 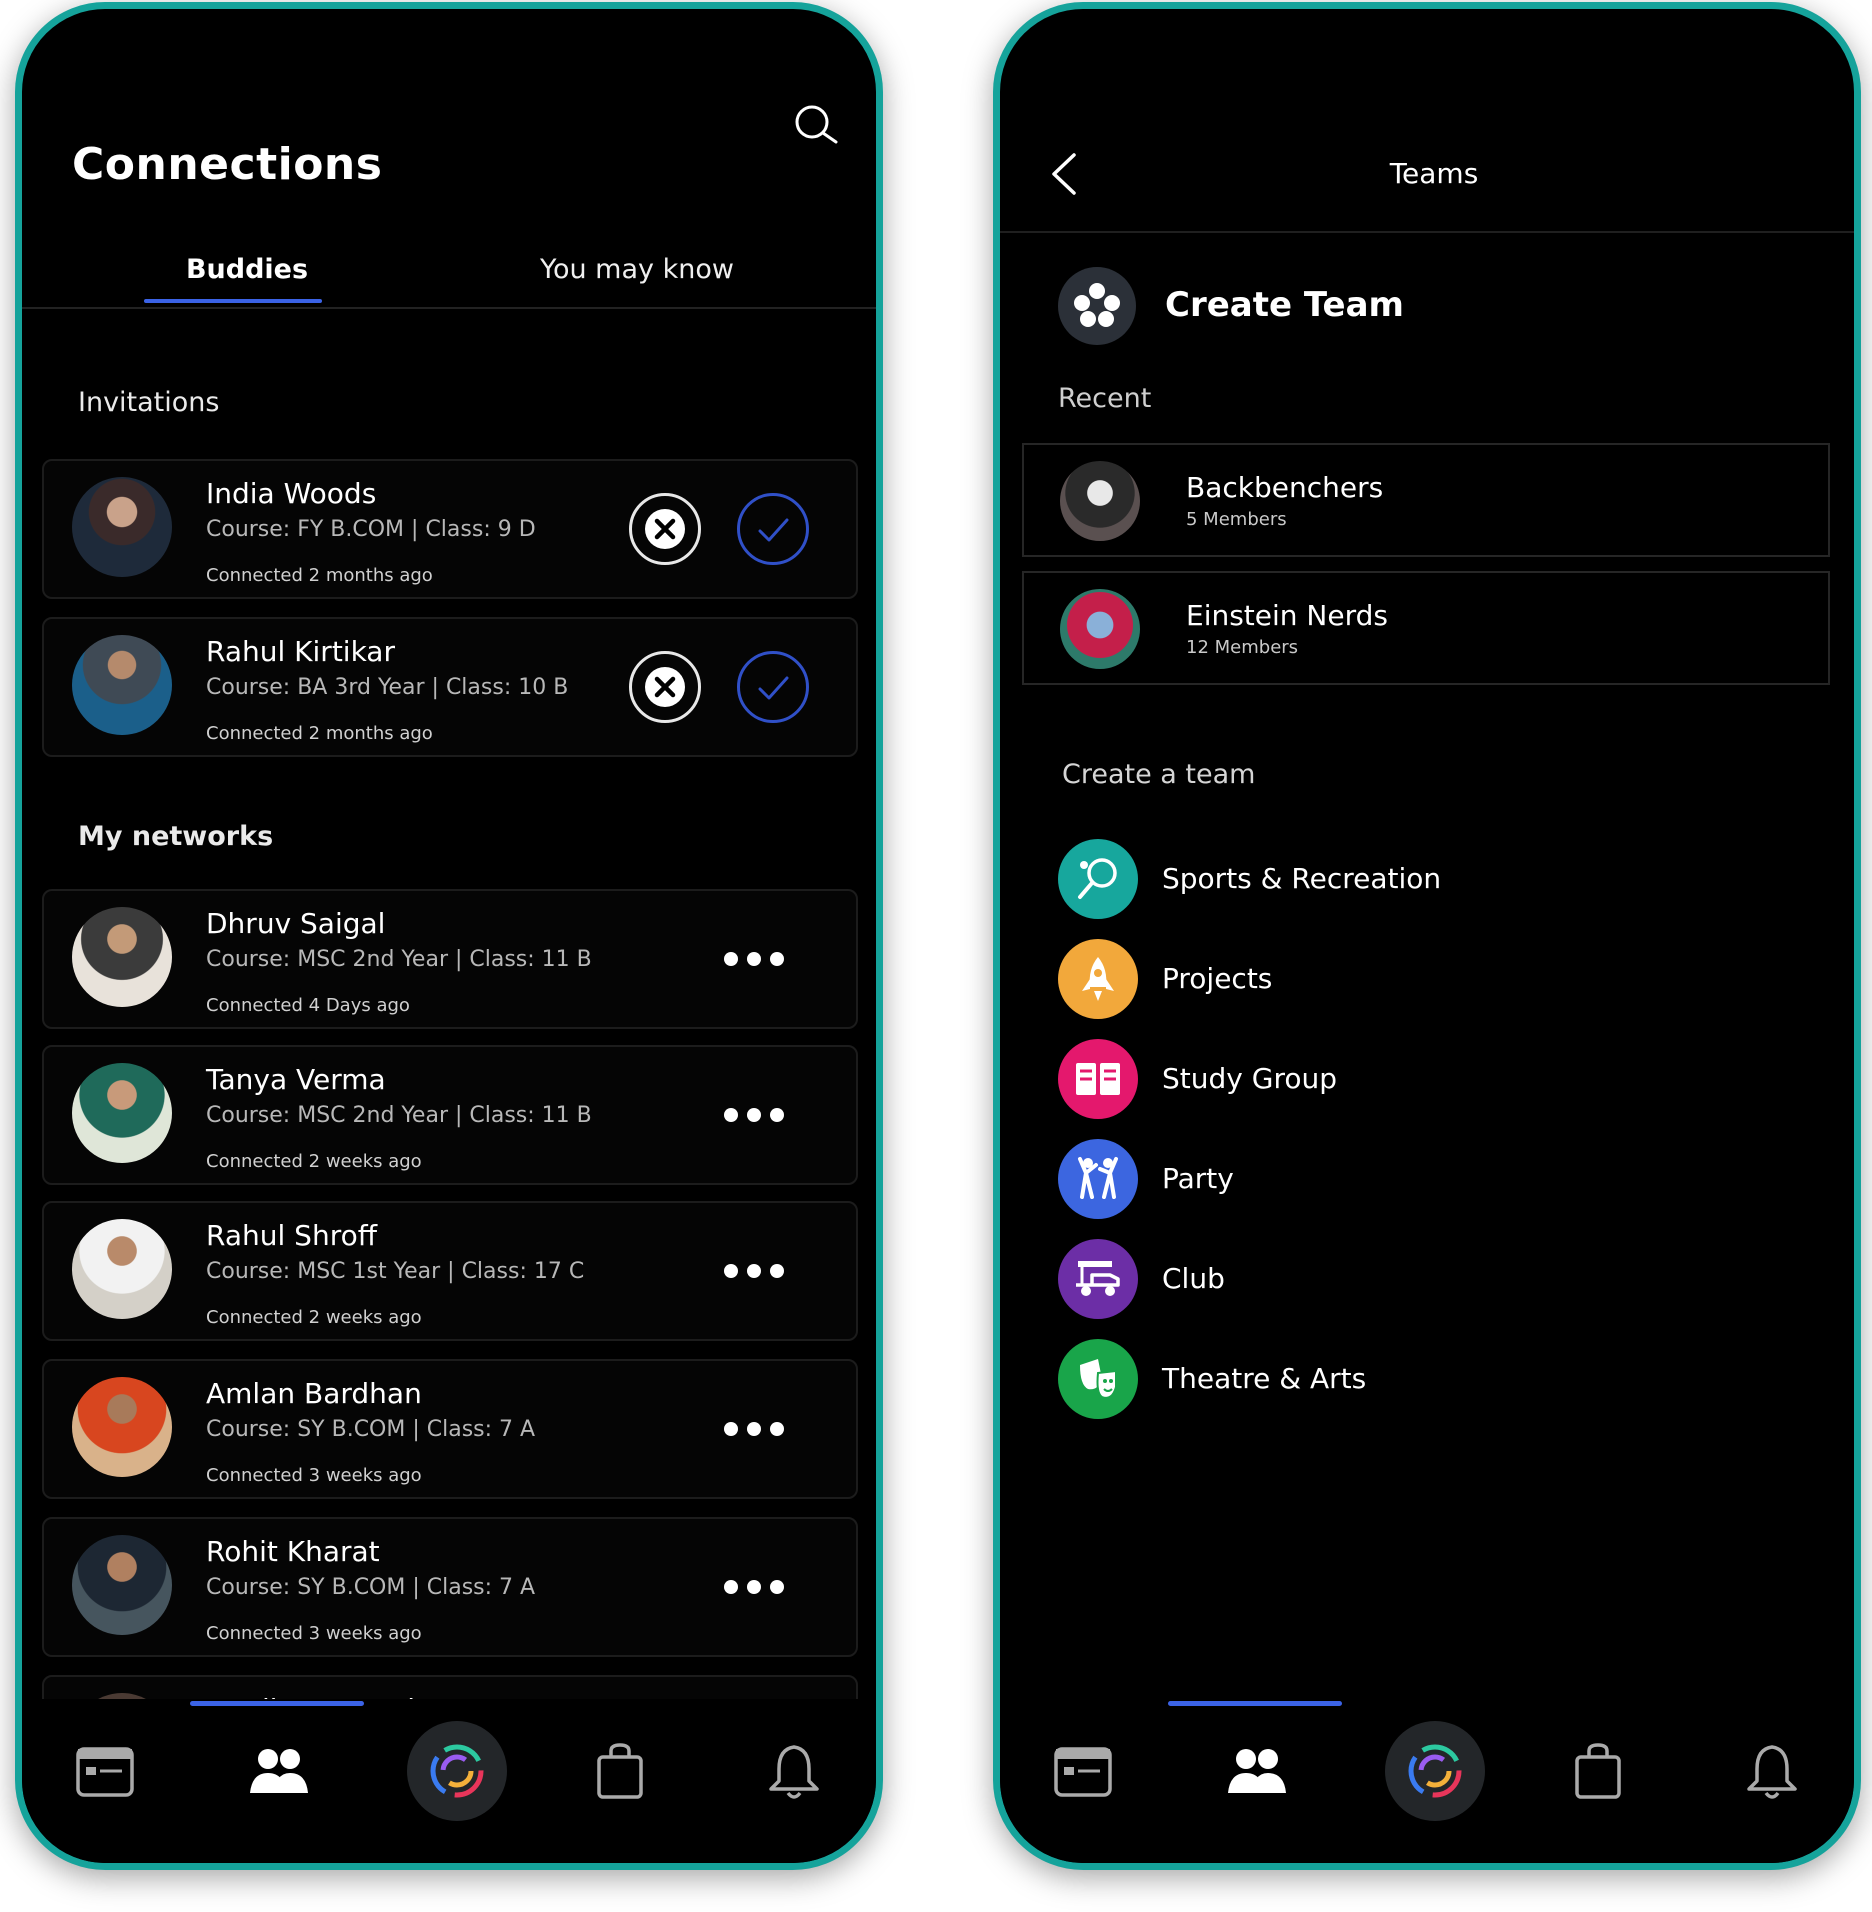 I want to click on contact-course: Course: MSC 2nd Year | Class: 11 B, so click(x=399, y=959).